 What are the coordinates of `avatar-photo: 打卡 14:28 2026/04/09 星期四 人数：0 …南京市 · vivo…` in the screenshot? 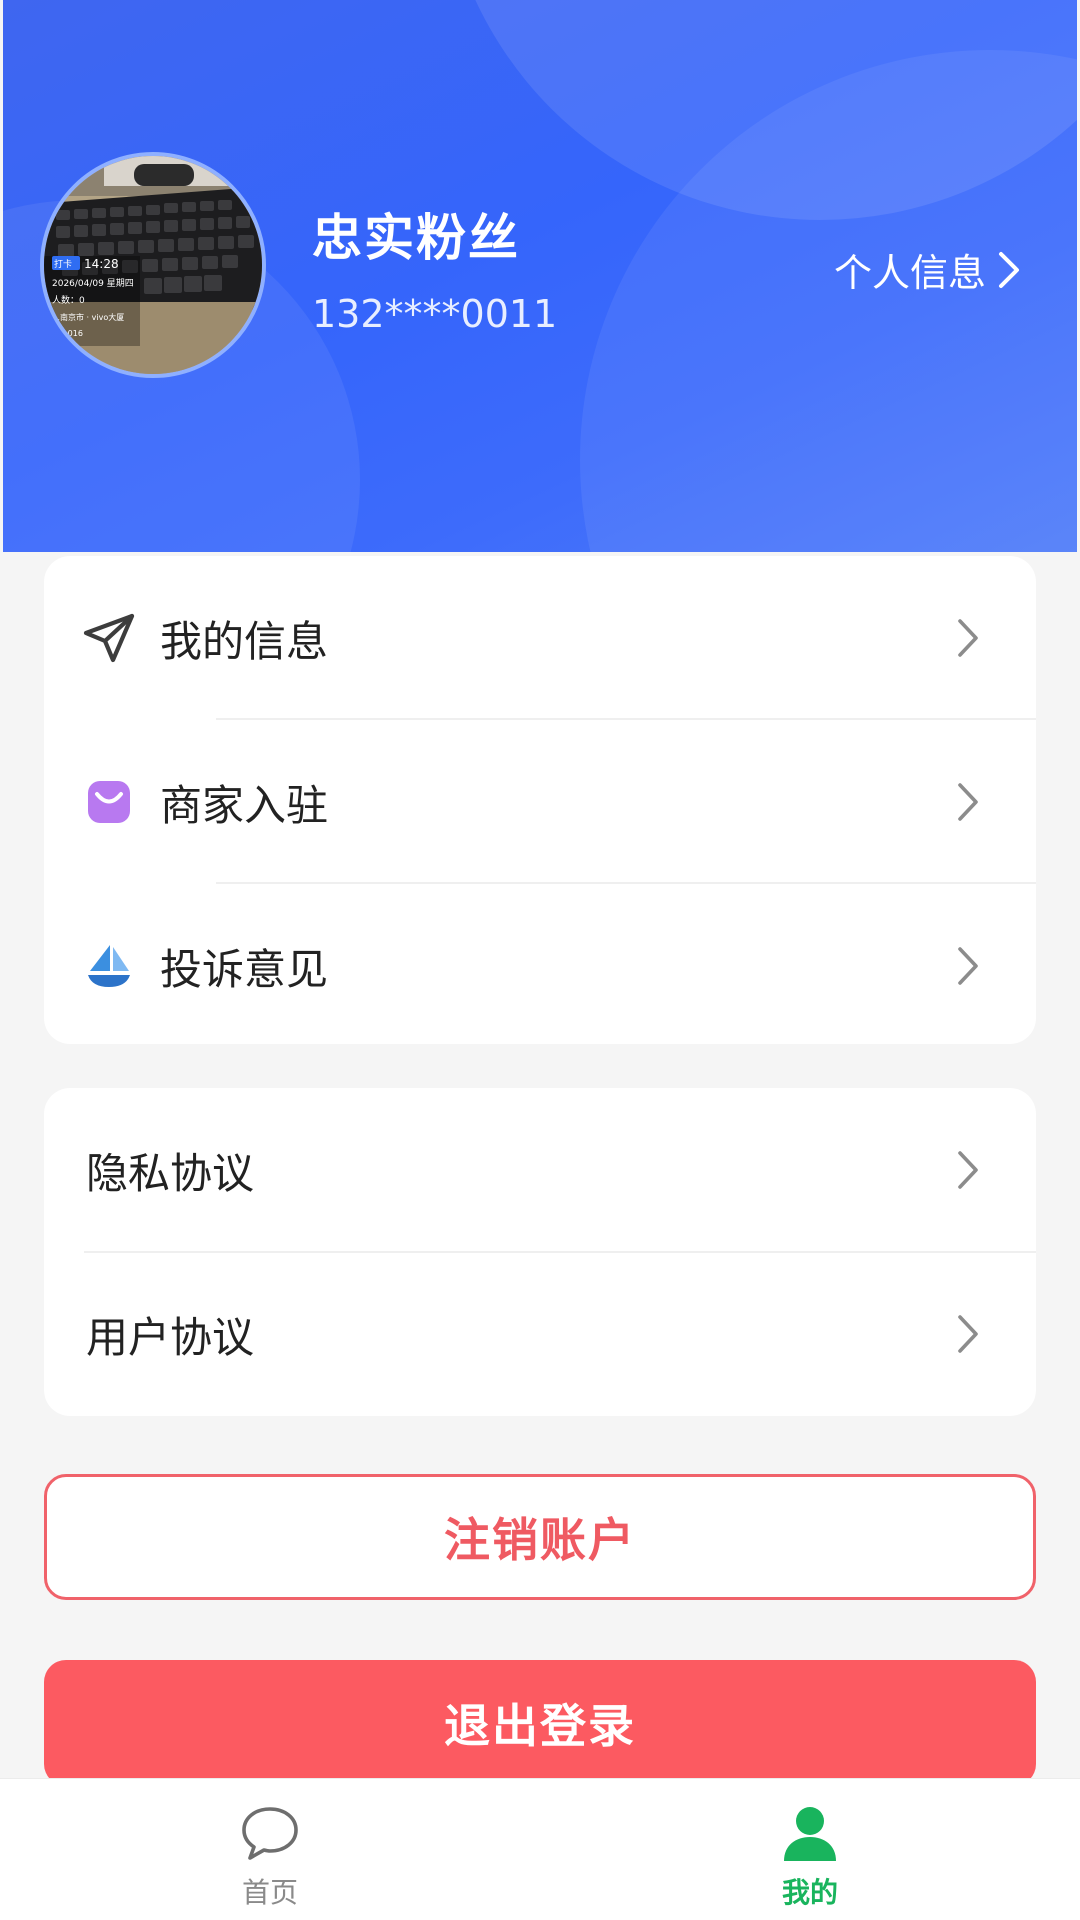 It's located at (153, 265).